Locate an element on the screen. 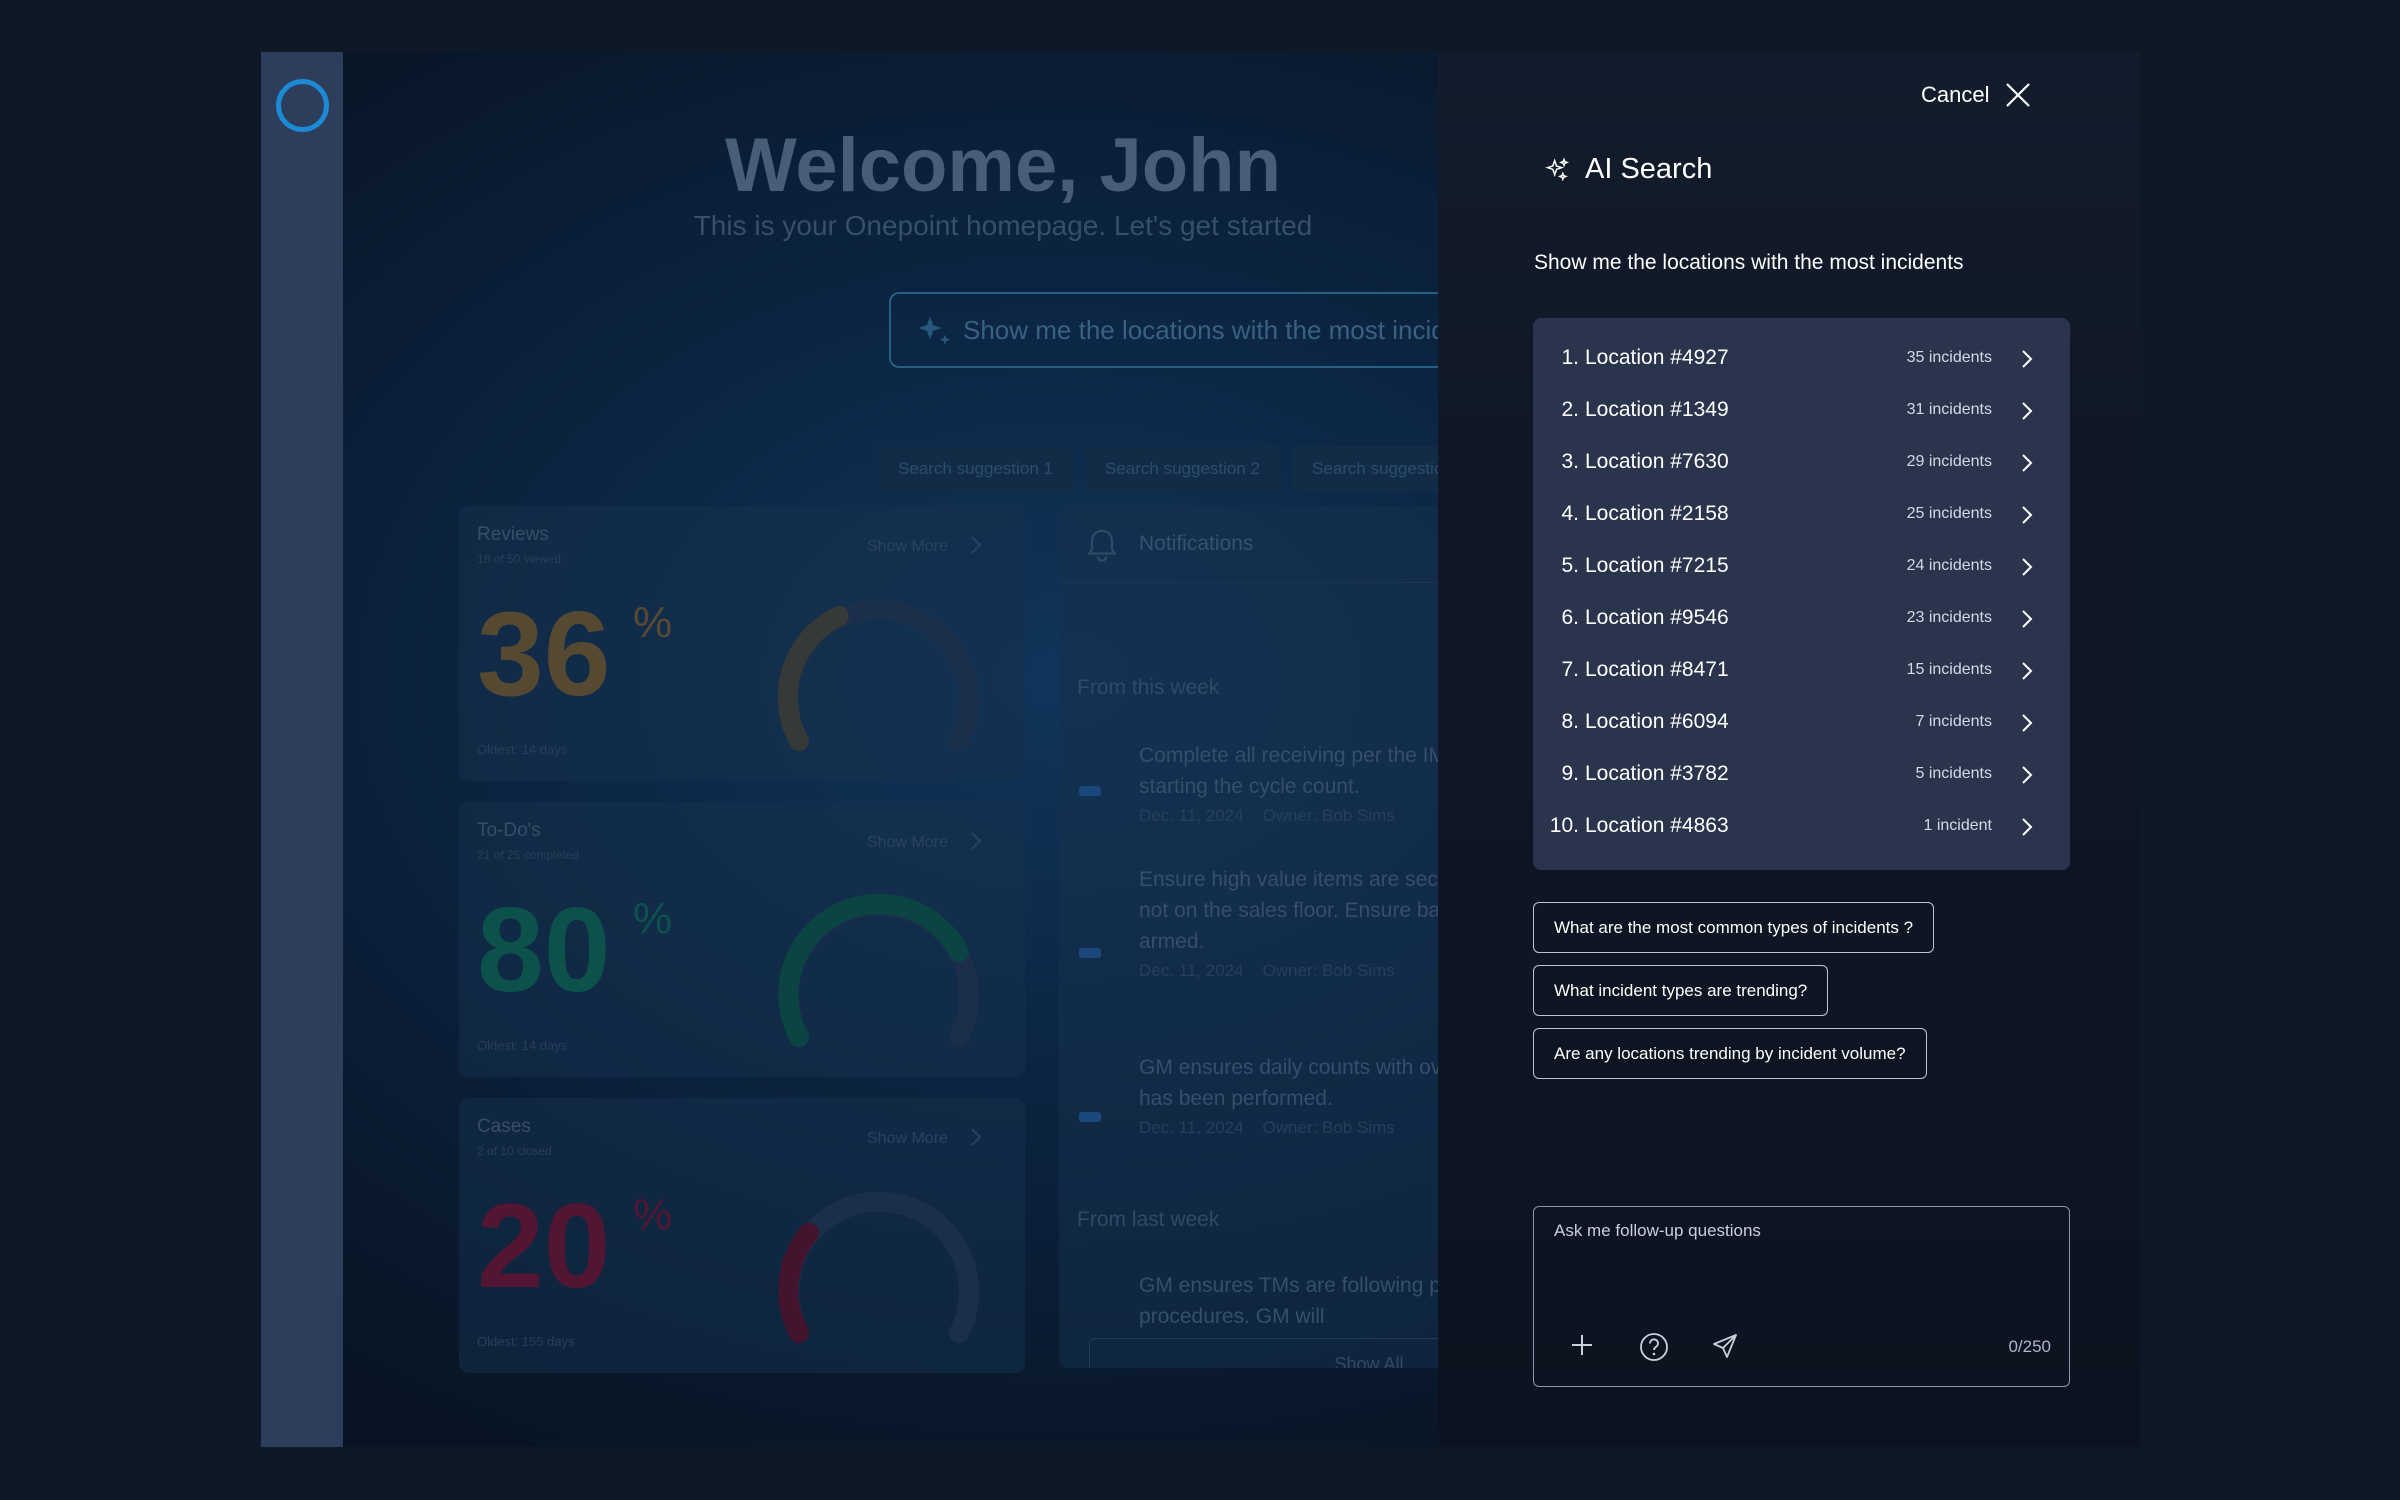 Image resolution: width=2400 pixels, height=1500 pixels. followup-input: Ask me follow-up questions 0/250 is located at coordinates (1801, 1296).